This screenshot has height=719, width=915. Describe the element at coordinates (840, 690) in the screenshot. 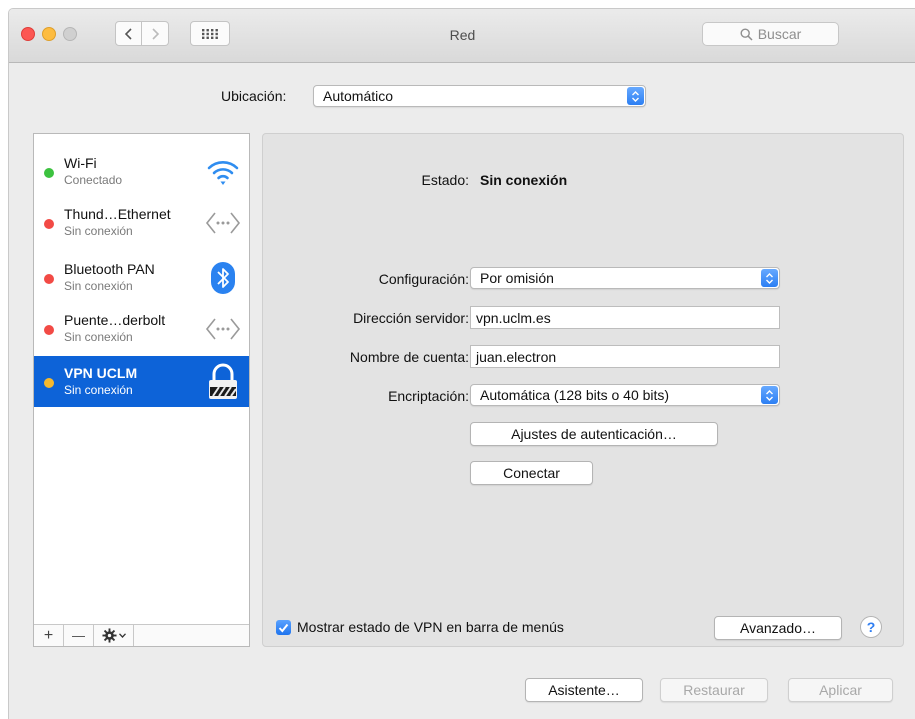

I see `apply-button: Aplicar` at that location.